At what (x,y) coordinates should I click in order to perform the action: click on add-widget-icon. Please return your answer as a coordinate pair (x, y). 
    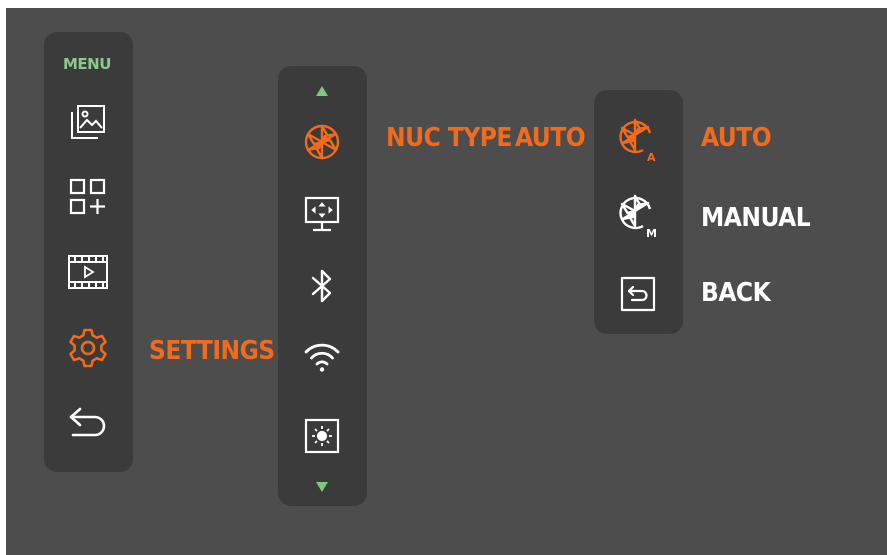
    Looking at the image, I should click on (88, 196).